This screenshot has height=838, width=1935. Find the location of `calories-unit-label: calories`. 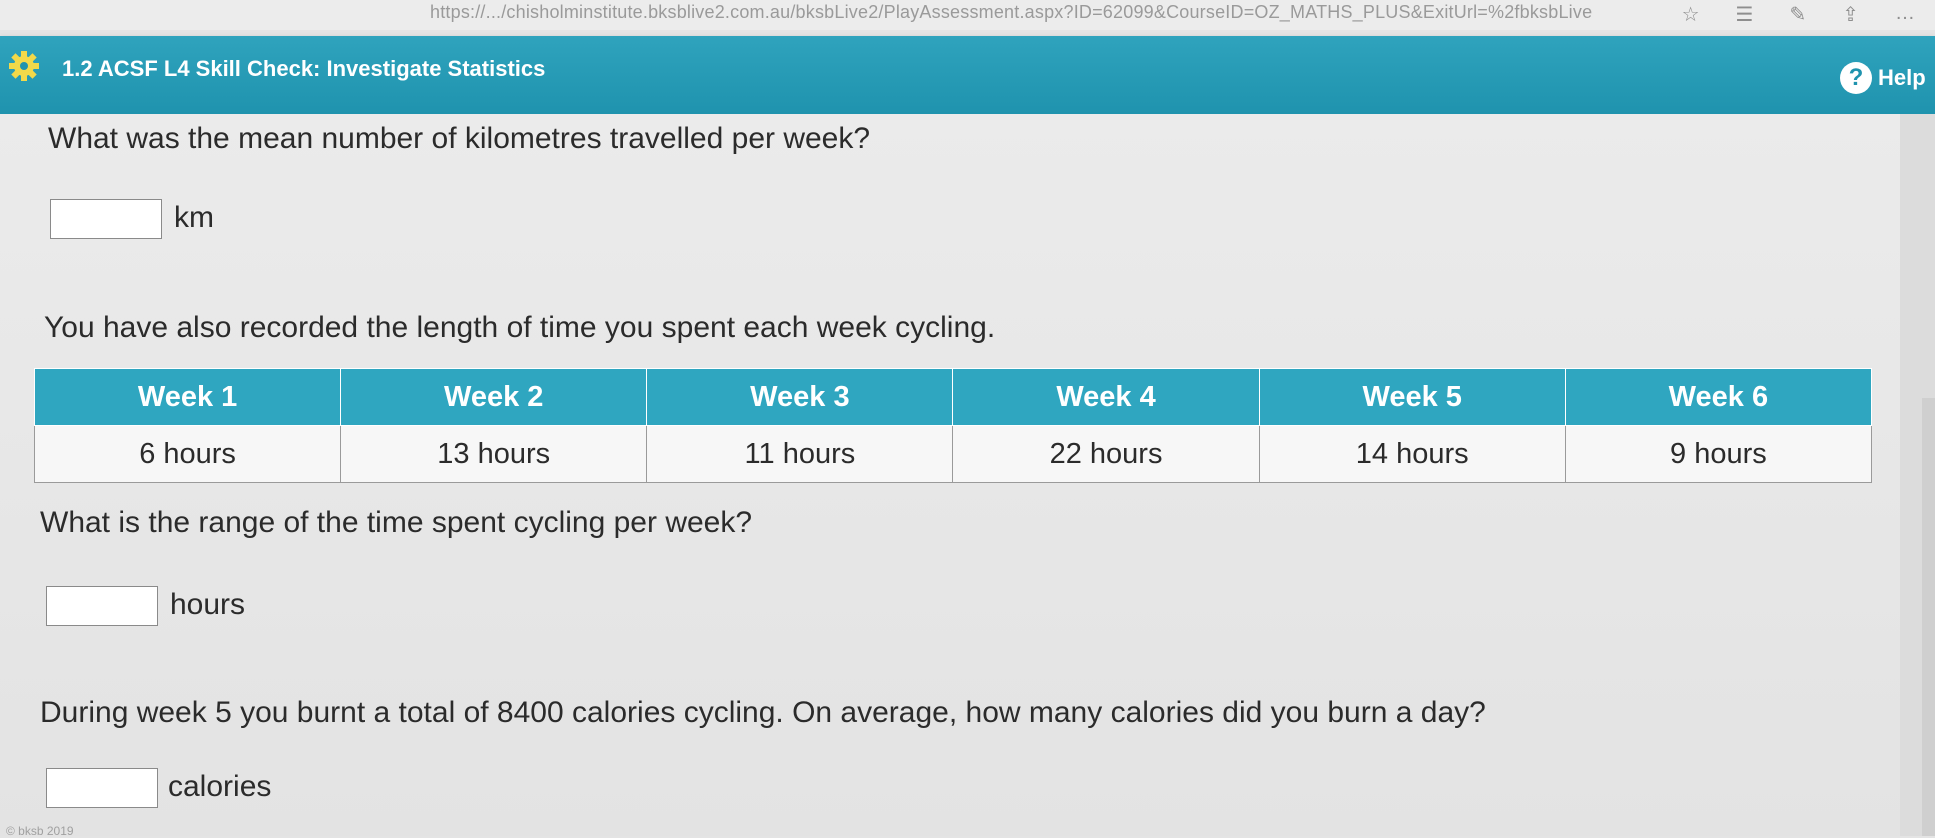

calories-unit-label: calories is located at coordinates (220, 786).